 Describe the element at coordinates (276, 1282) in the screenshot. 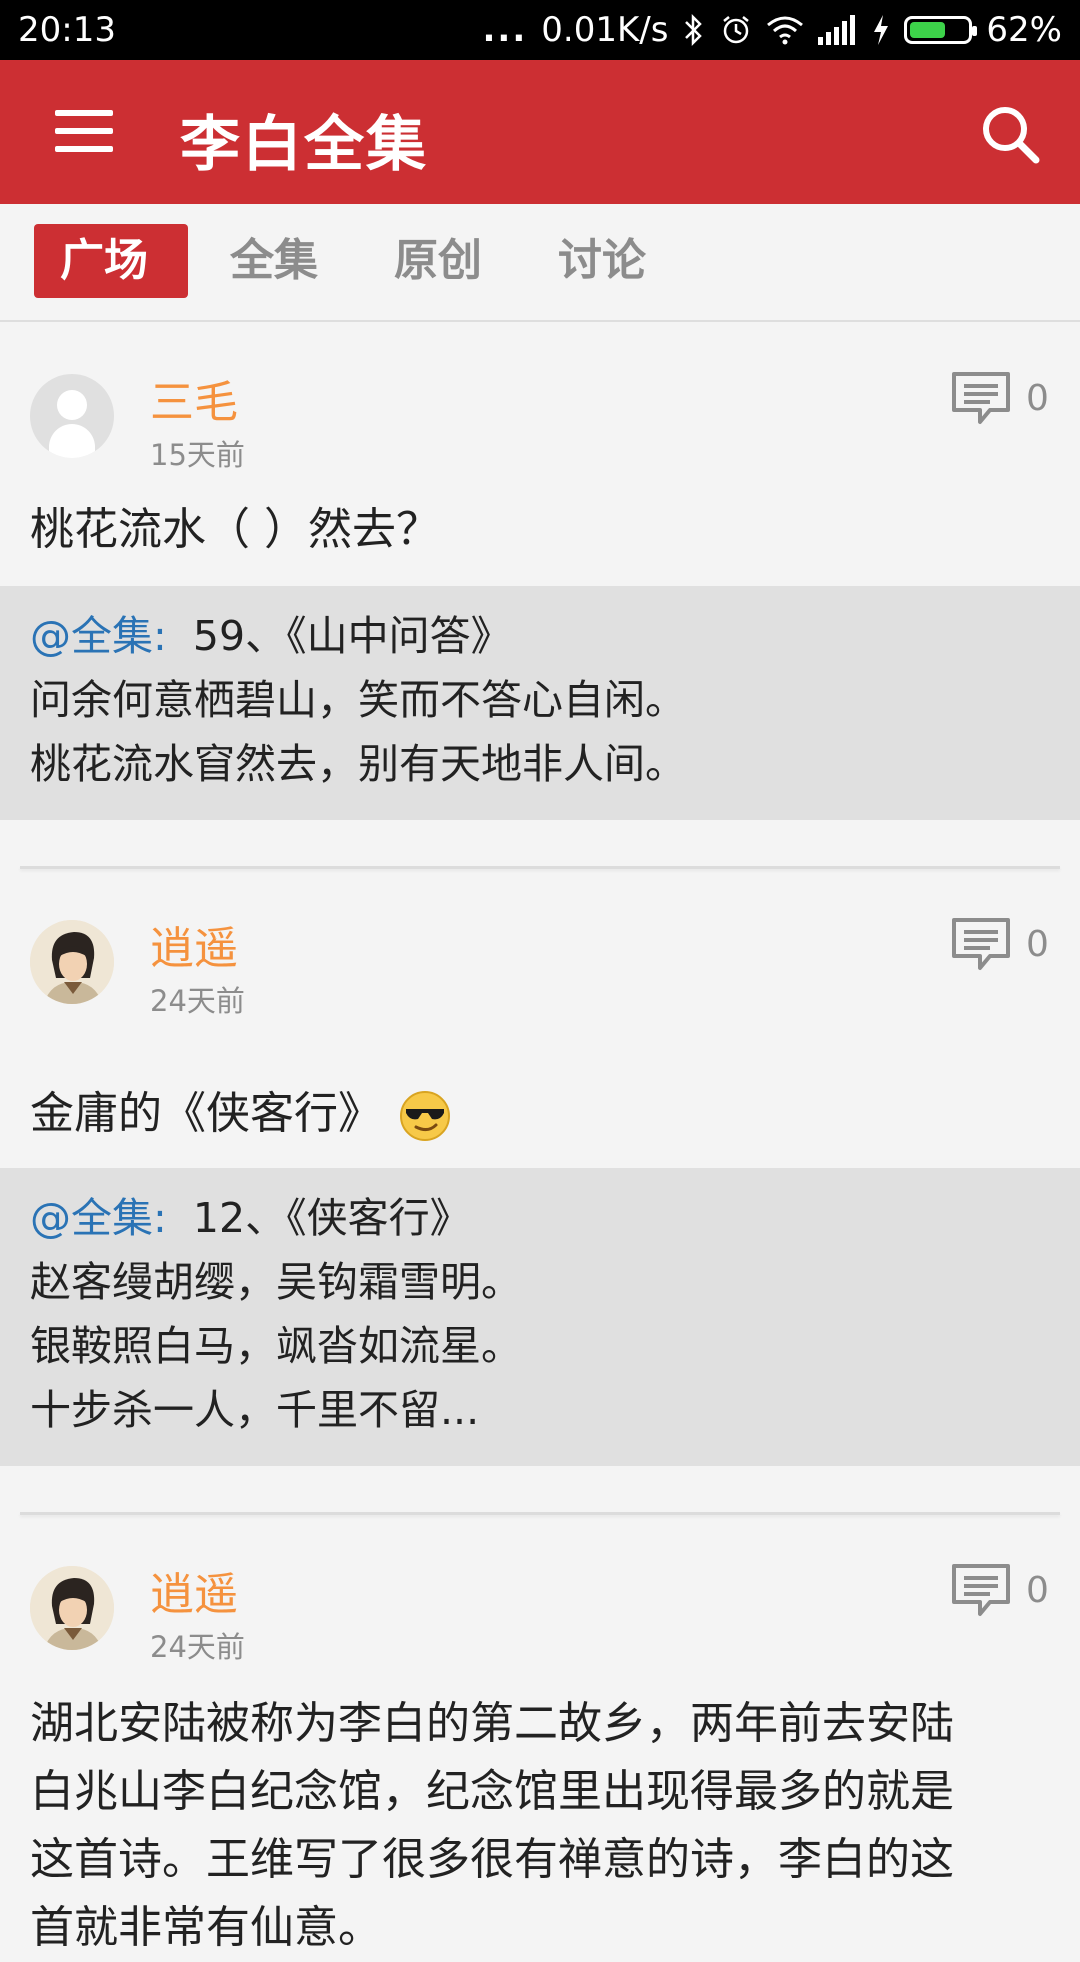

I see `quote-line: 赵客缦胡缨，吴钩霜雪明。` at that location.